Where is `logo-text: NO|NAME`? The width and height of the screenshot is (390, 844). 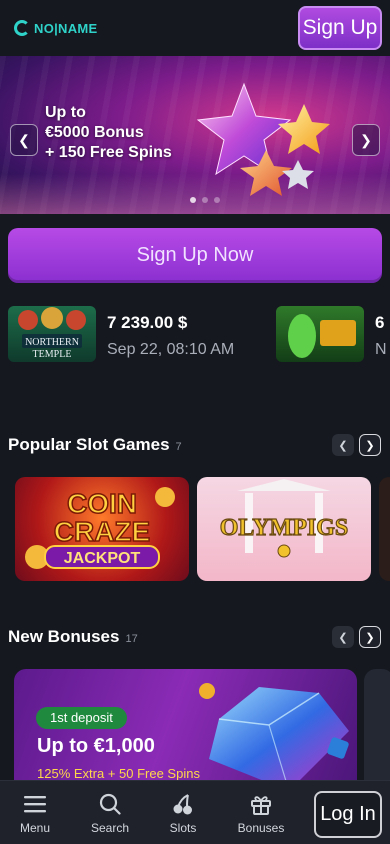
logo-text: NO|NAME is located at coordinates (66, 28).